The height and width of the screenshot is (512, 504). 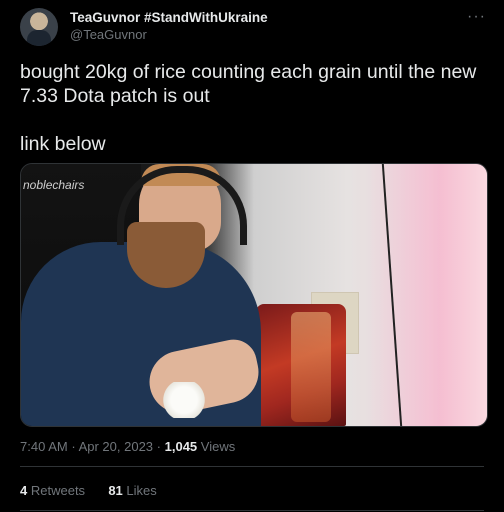 What do you see at coordinates (54, 490) in the screenshot?
I see `retweets-link: 4 Retweets` at bounding box center [54, 490].